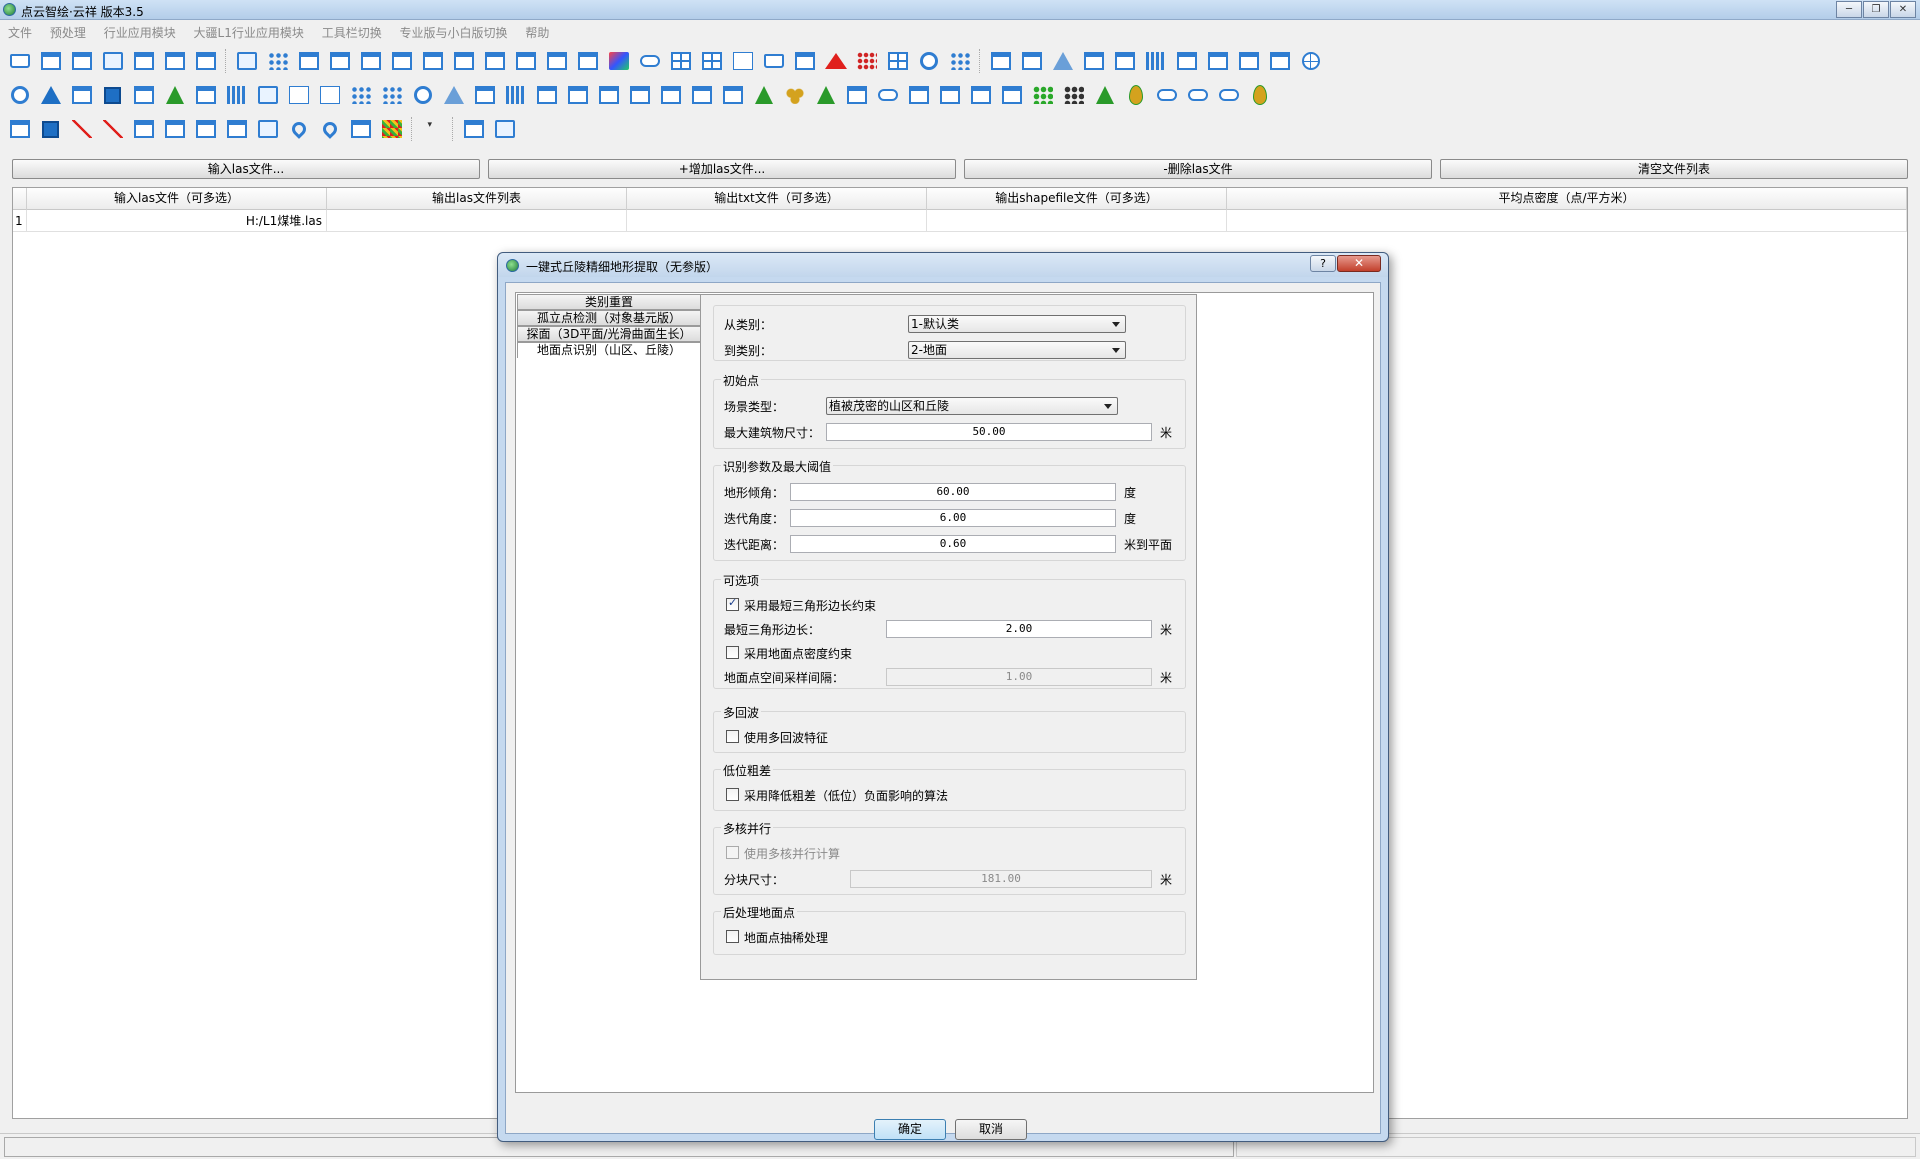 Image resolution: width=1920 pixels, height=1159 pixels. What do you see at coordinates (1104, 95) in the screenshot?
I see `toolbar-button-green-tree` at bounding box center [1104, 95].